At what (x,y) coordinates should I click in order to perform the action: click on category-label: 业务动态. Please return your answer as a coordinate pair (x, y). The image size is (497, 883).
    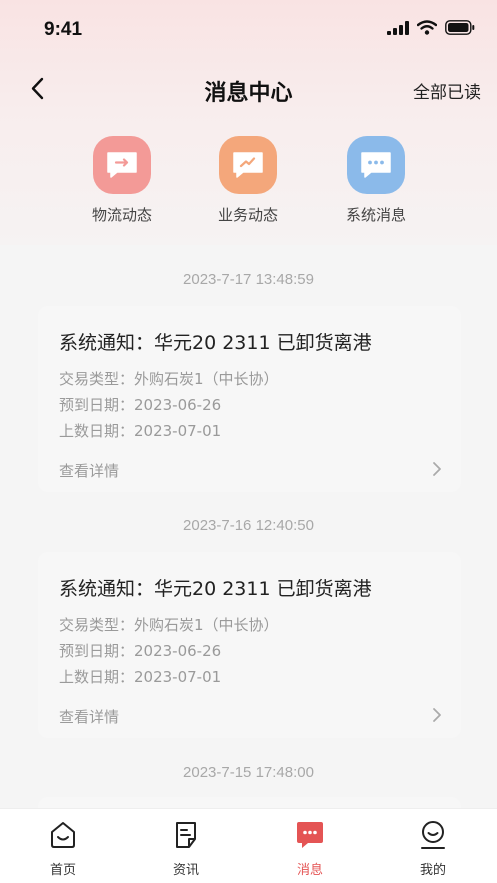
    Looking at the image, I should click on (247, 215).